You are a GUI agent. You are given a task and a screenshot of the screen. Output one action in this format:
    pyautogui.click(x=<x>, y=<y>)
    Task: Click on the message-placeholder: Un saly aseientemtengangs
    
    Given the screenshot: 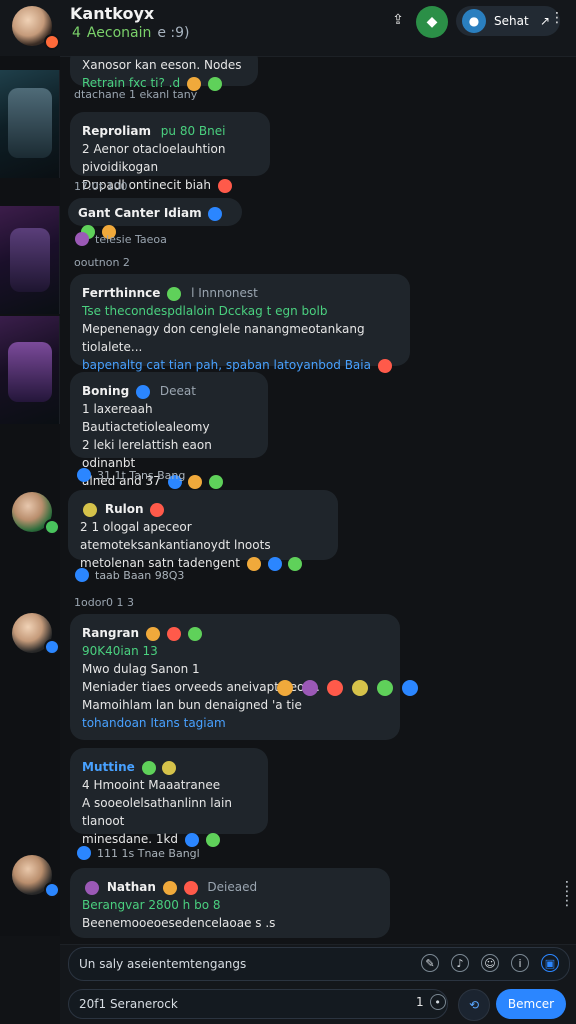 What is the action you would take?
    pyautogui.click(x=163, y=964)
    